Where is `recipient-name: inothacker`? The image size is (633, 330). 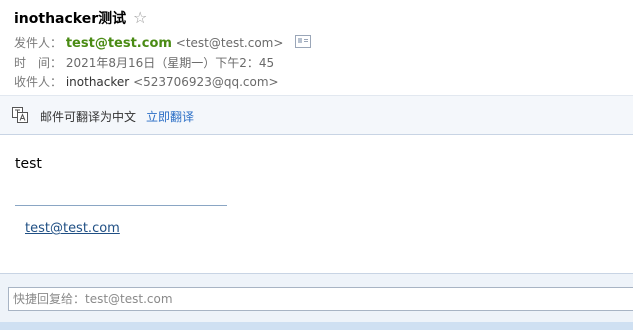 recipient-name: inothacker is located at coordinates (97, 82).